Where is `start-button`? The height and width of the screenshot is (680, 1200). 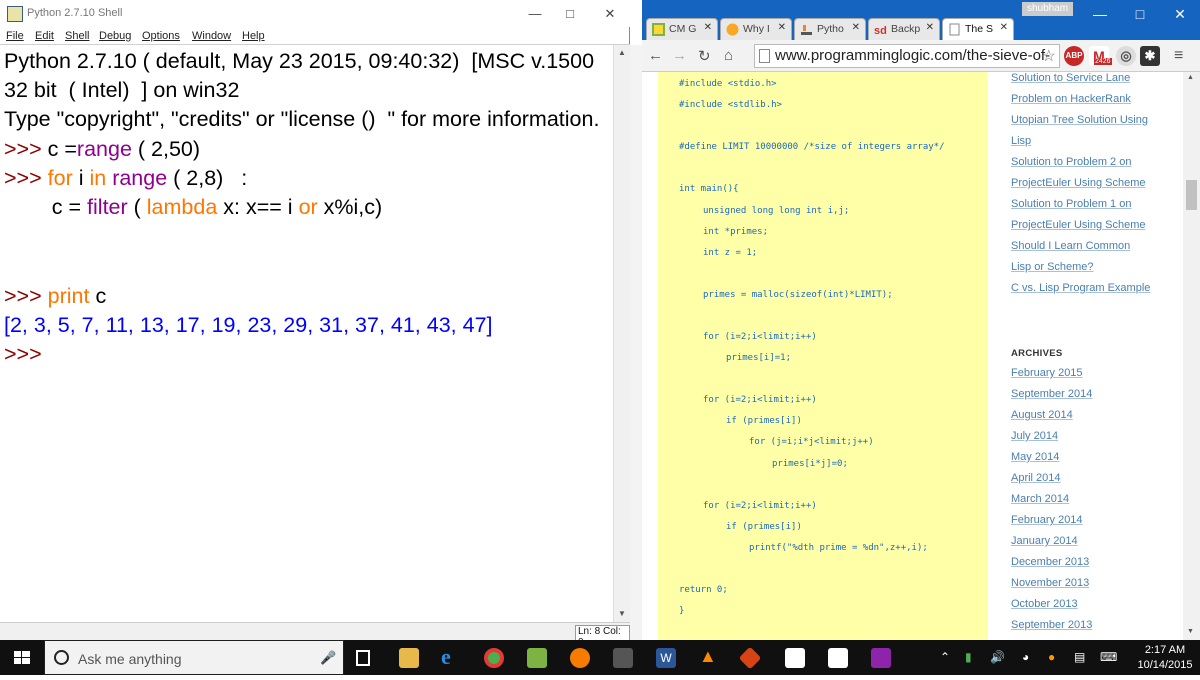 start-button is located at coordinates (22, 657).